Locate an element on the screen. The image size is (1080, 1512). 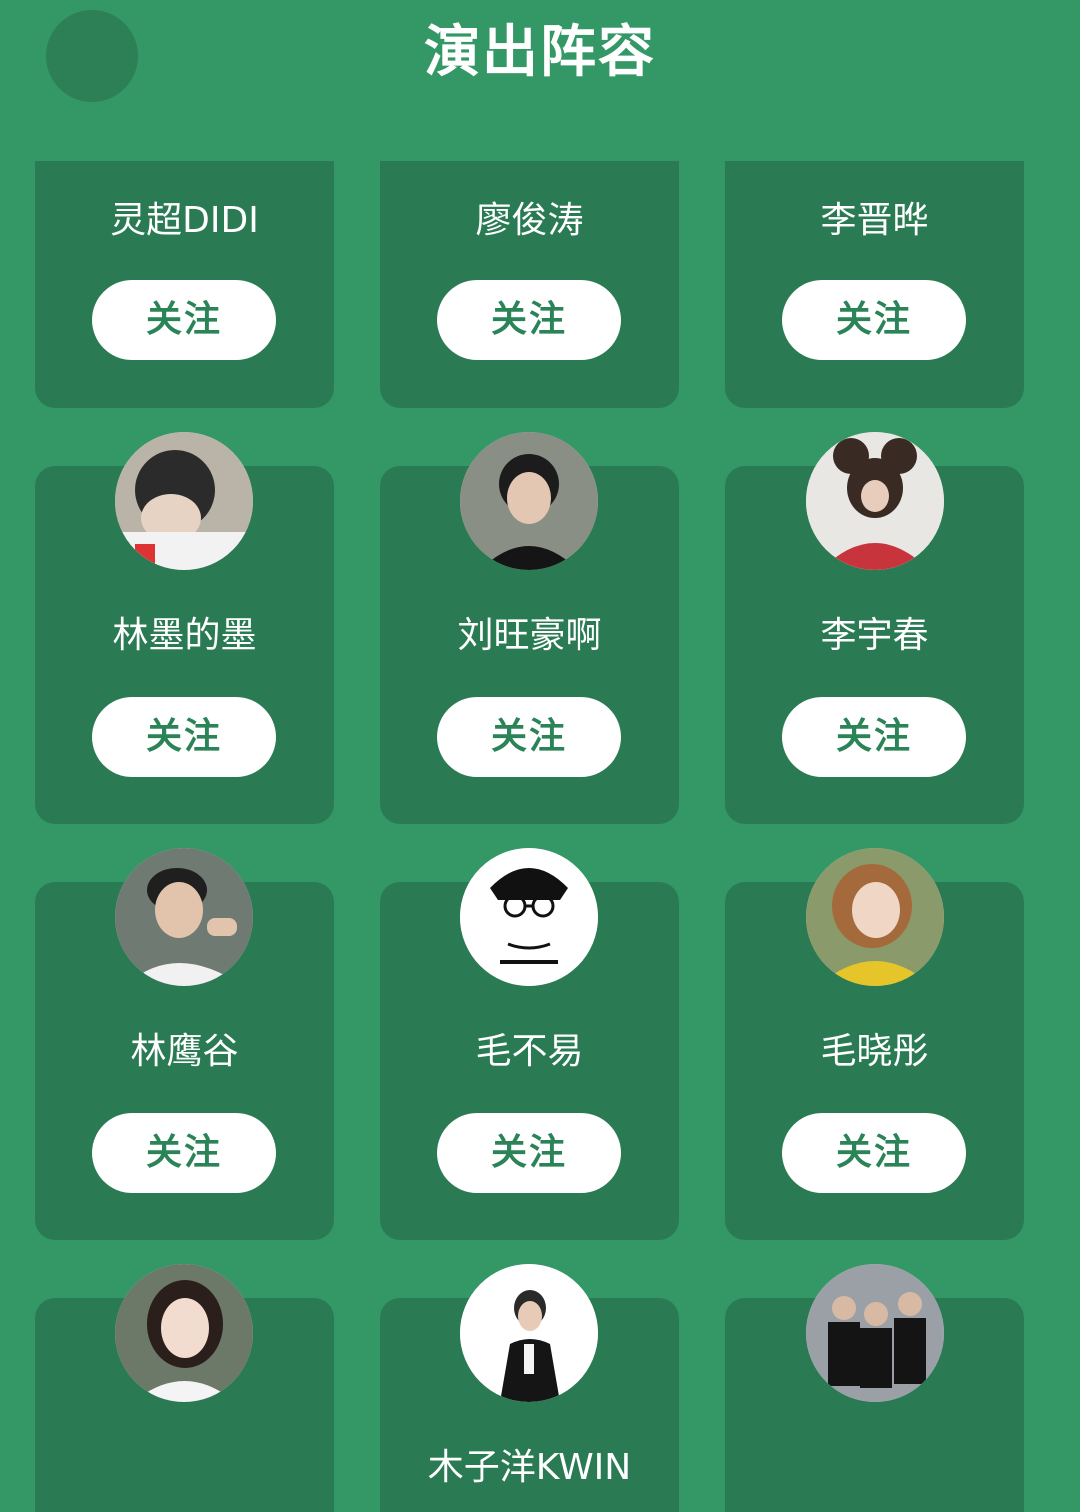
artist-name: 李晋晔 is located at coordinates (874, 220).